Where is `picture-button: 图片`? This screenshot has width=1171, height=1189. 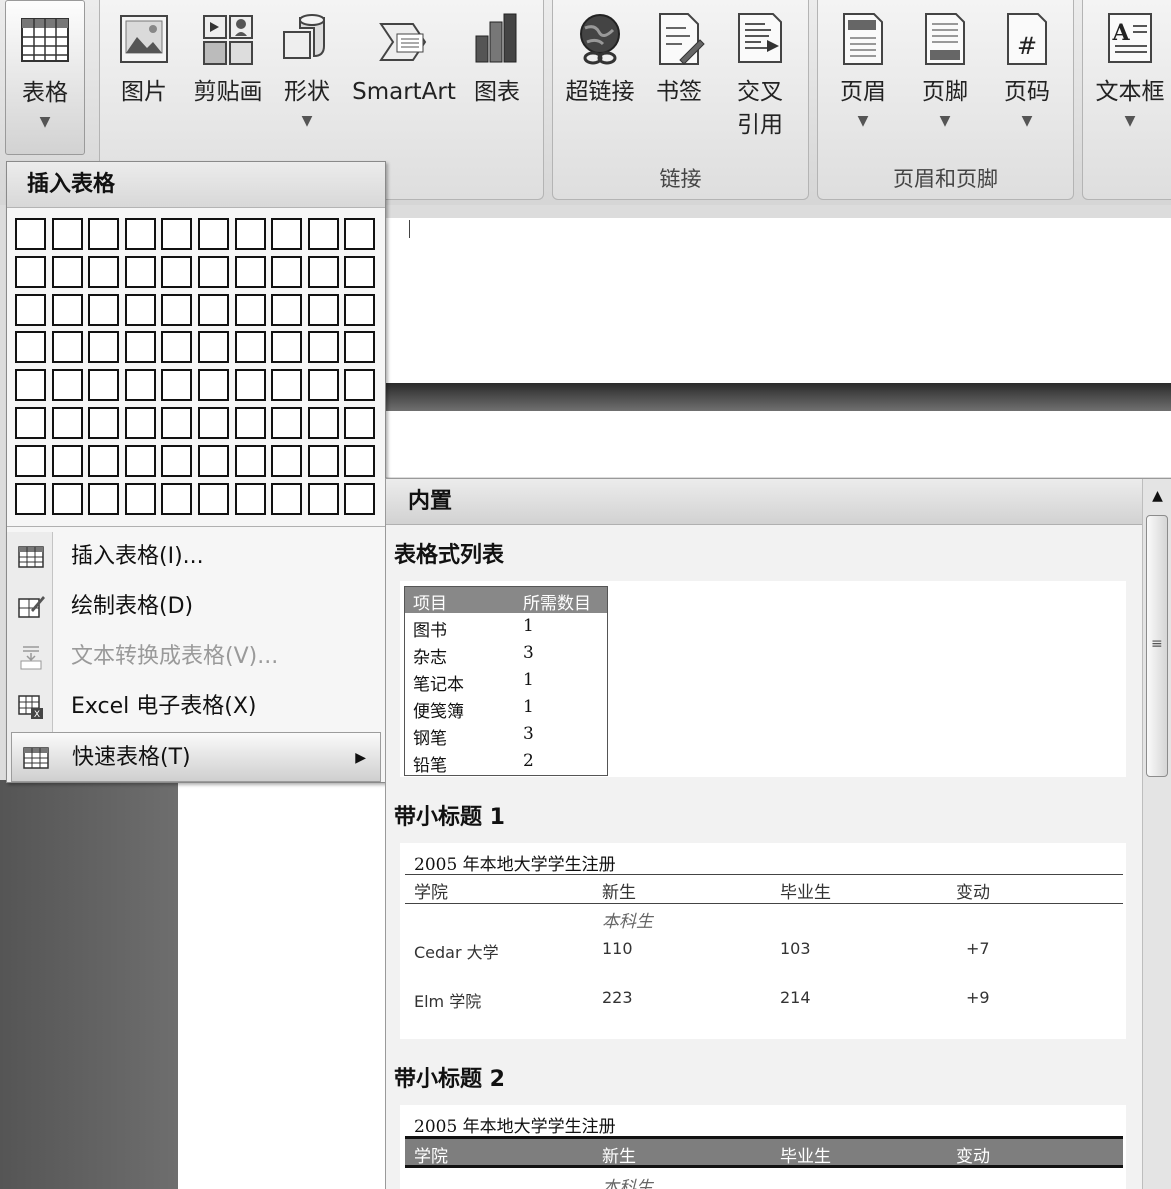
picture-button: 图片 is located at coordinates (144, 54).